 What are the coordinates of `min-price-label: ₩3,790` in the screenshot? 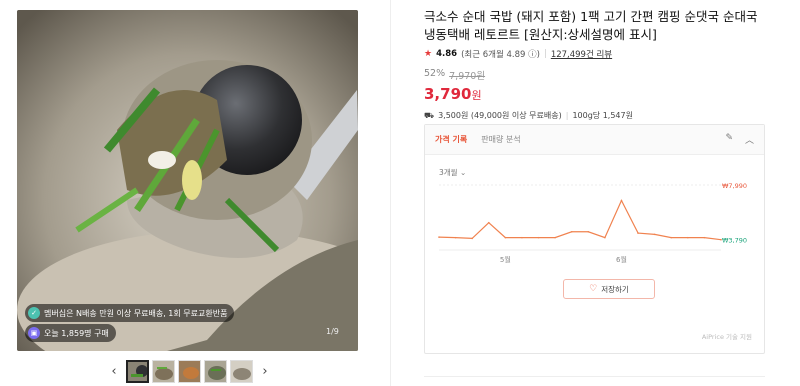 It's located at (734, 241).